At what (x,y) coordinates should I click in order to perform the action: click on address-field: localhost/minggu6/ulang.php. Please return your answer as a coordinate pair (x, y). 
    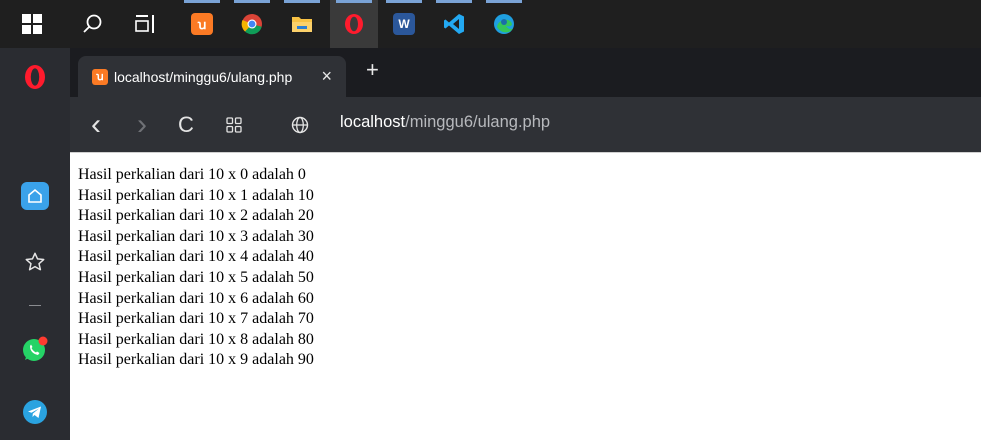
    Looking at the image, I should click on (445, 122).